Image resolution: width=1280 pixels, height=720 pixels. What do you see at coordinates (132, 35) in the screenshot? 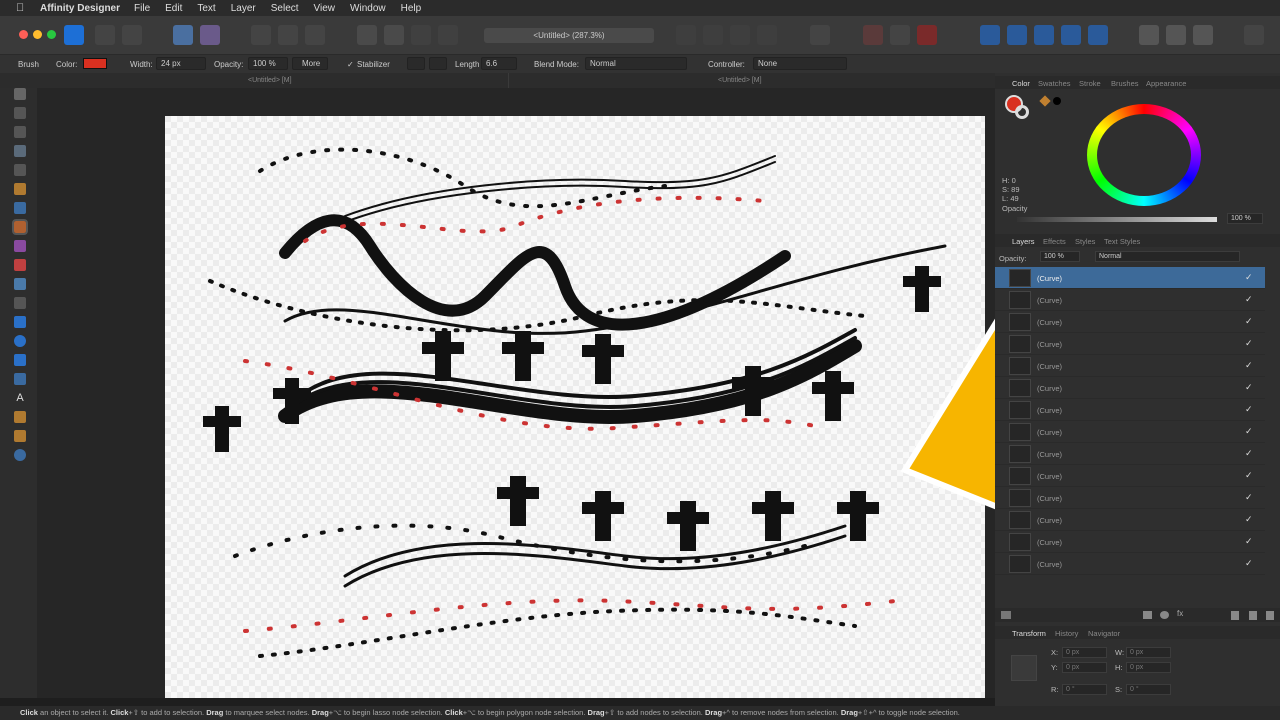
I see `export-persona-icon` at bounding box center [132, 35].